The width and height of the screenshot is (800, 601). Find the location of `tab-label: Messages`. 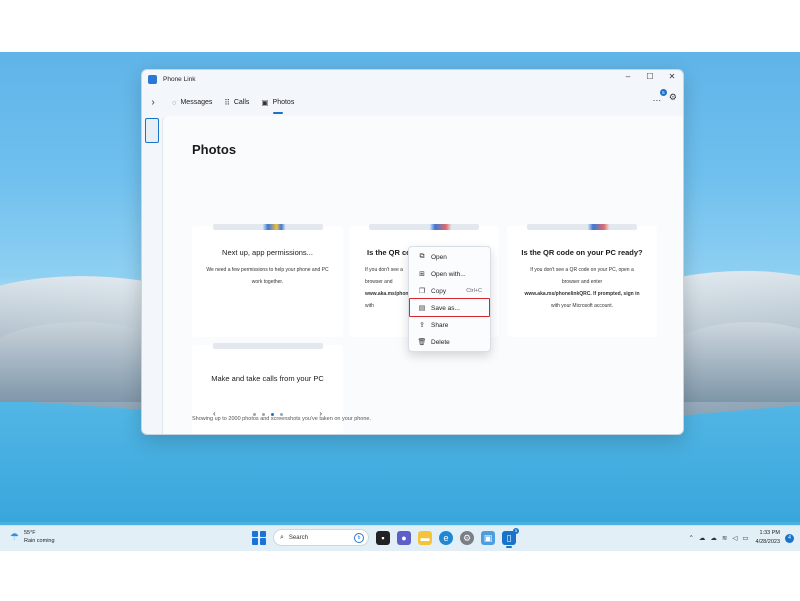

tab-label: Messages is located at coordinates (196, 102).